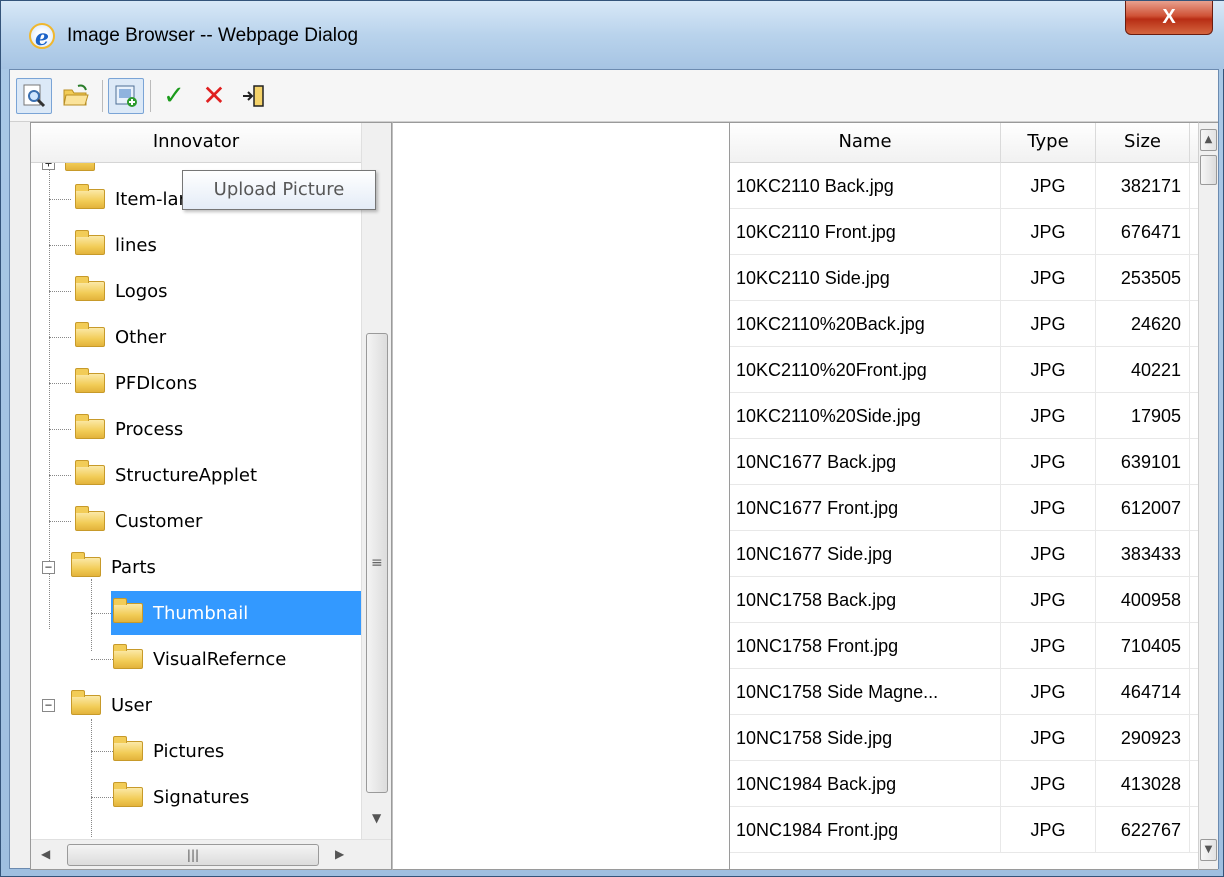  What do you see at coordinates (201, 797) in the screenshot?
I see `tree-item-label: Signatures` at bounding box center [201, 797].